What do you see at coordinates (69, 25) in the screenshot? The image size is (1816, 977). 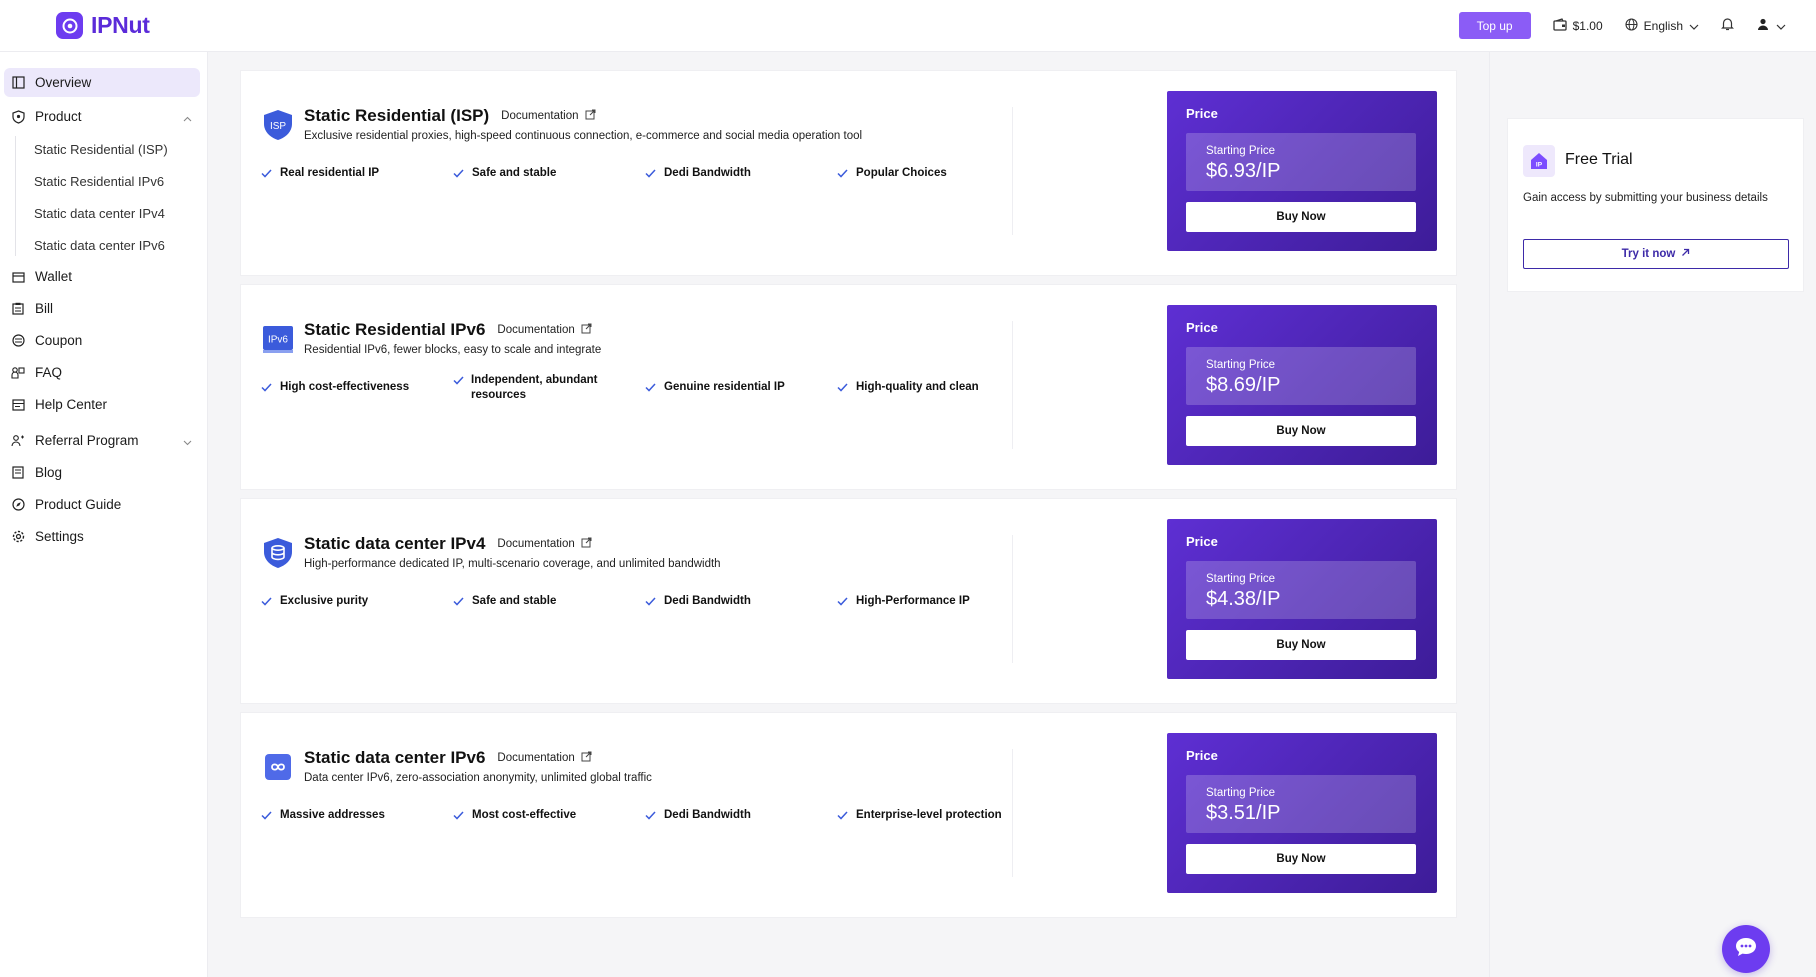 I see `logo-icon` at bounding box center [69, 25].